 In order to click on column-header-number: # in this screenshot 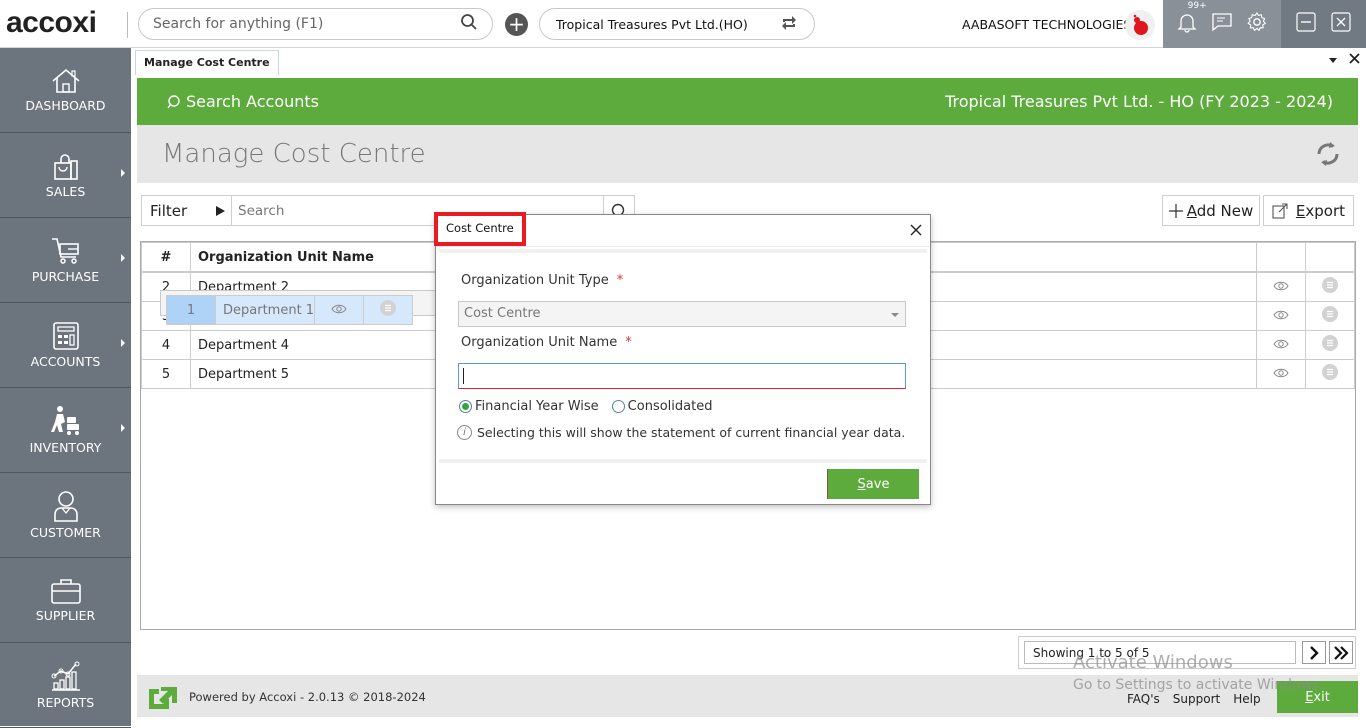, I will do `click(166, 257)`.